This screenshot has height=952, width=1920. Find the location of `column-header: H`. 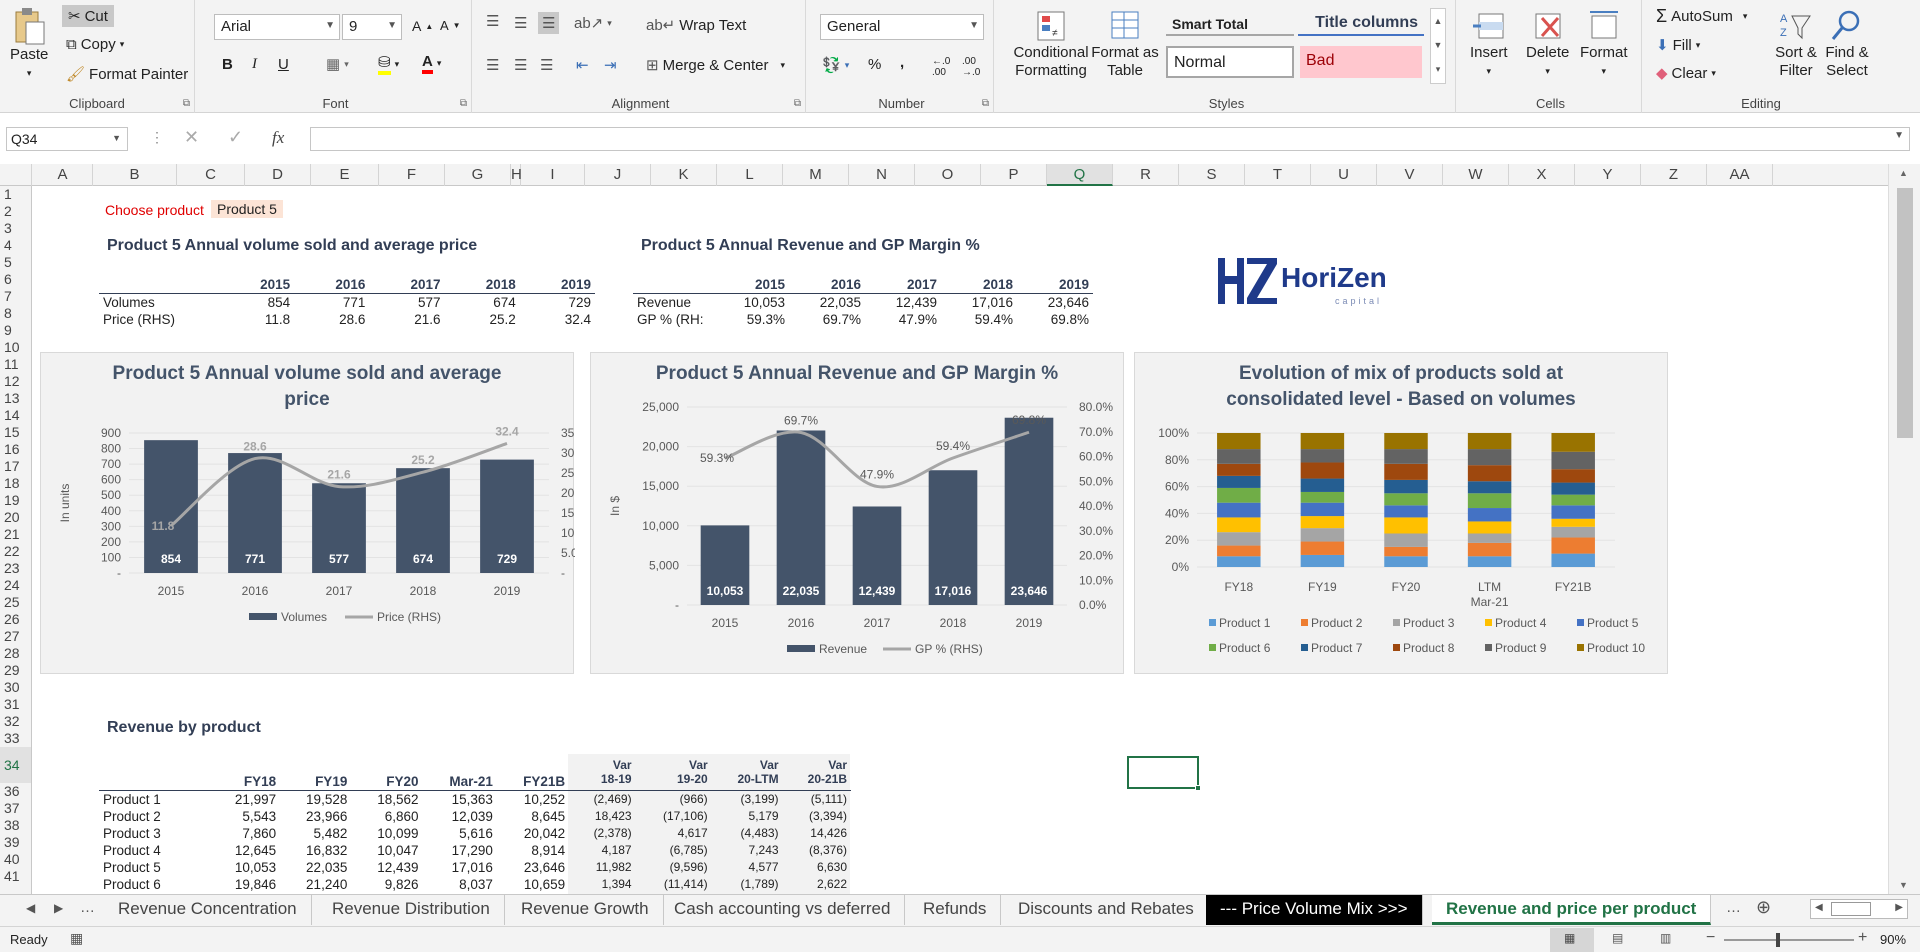

column-header: H is located at coordinates (516, 175).